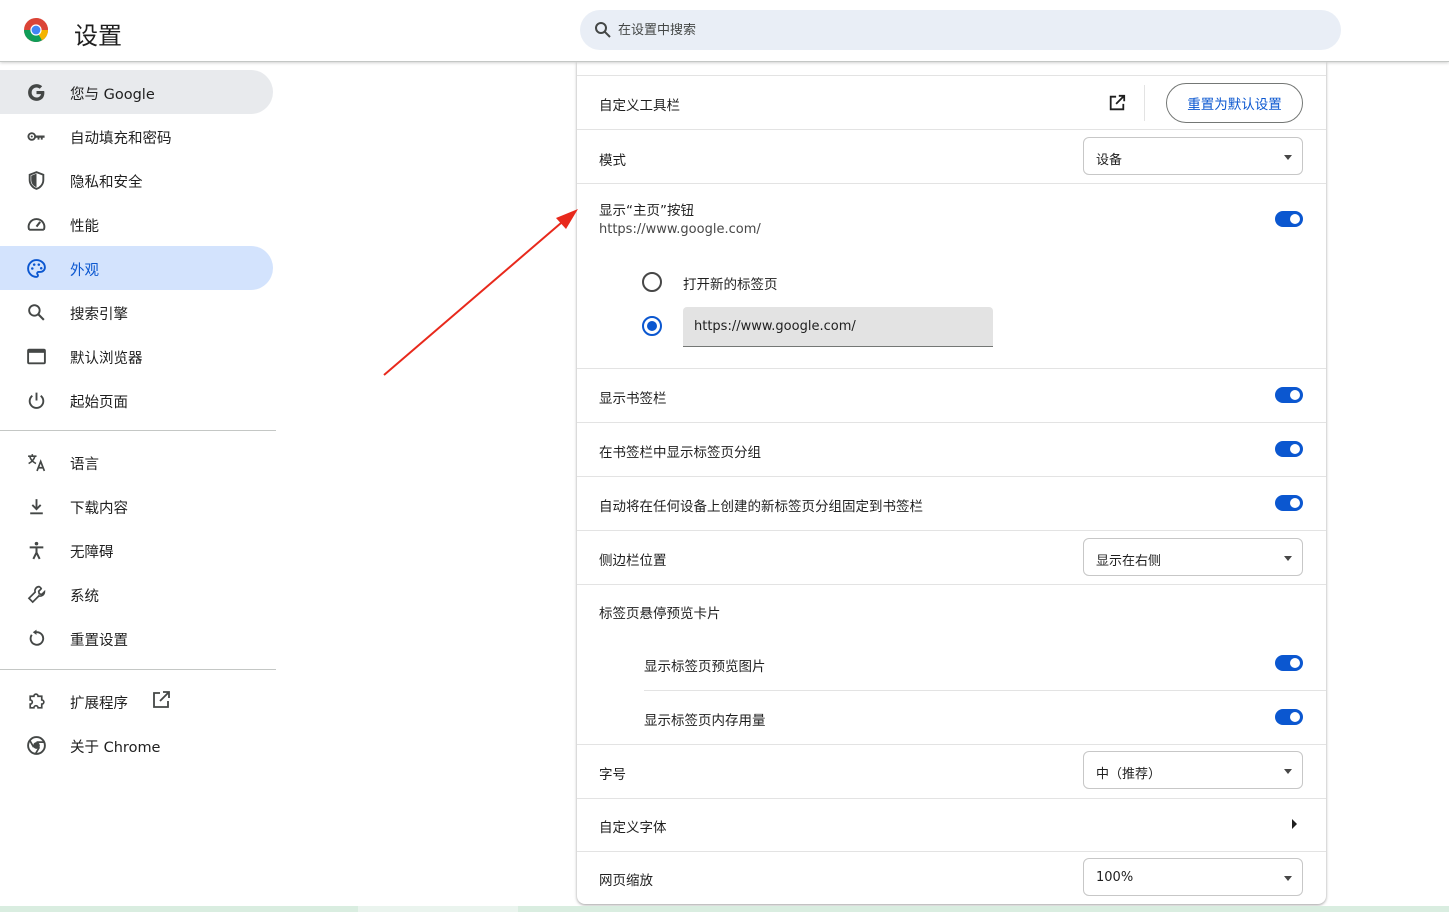 This screenshot has width=1449, height=912. I want to click on sidebar-item-autofill: 自动填充和密码, so click(136, 136).